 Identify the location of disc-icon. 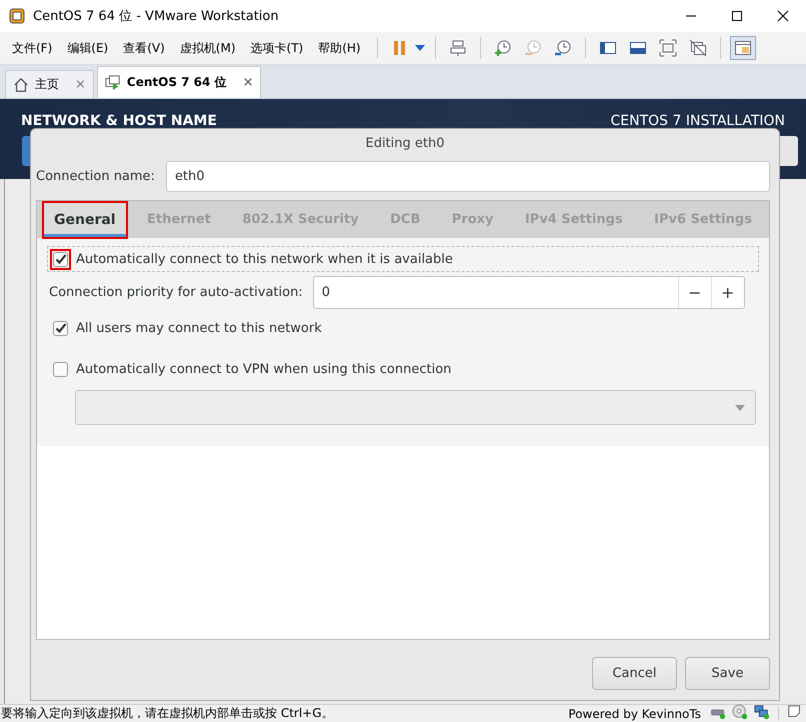
(740, 712).